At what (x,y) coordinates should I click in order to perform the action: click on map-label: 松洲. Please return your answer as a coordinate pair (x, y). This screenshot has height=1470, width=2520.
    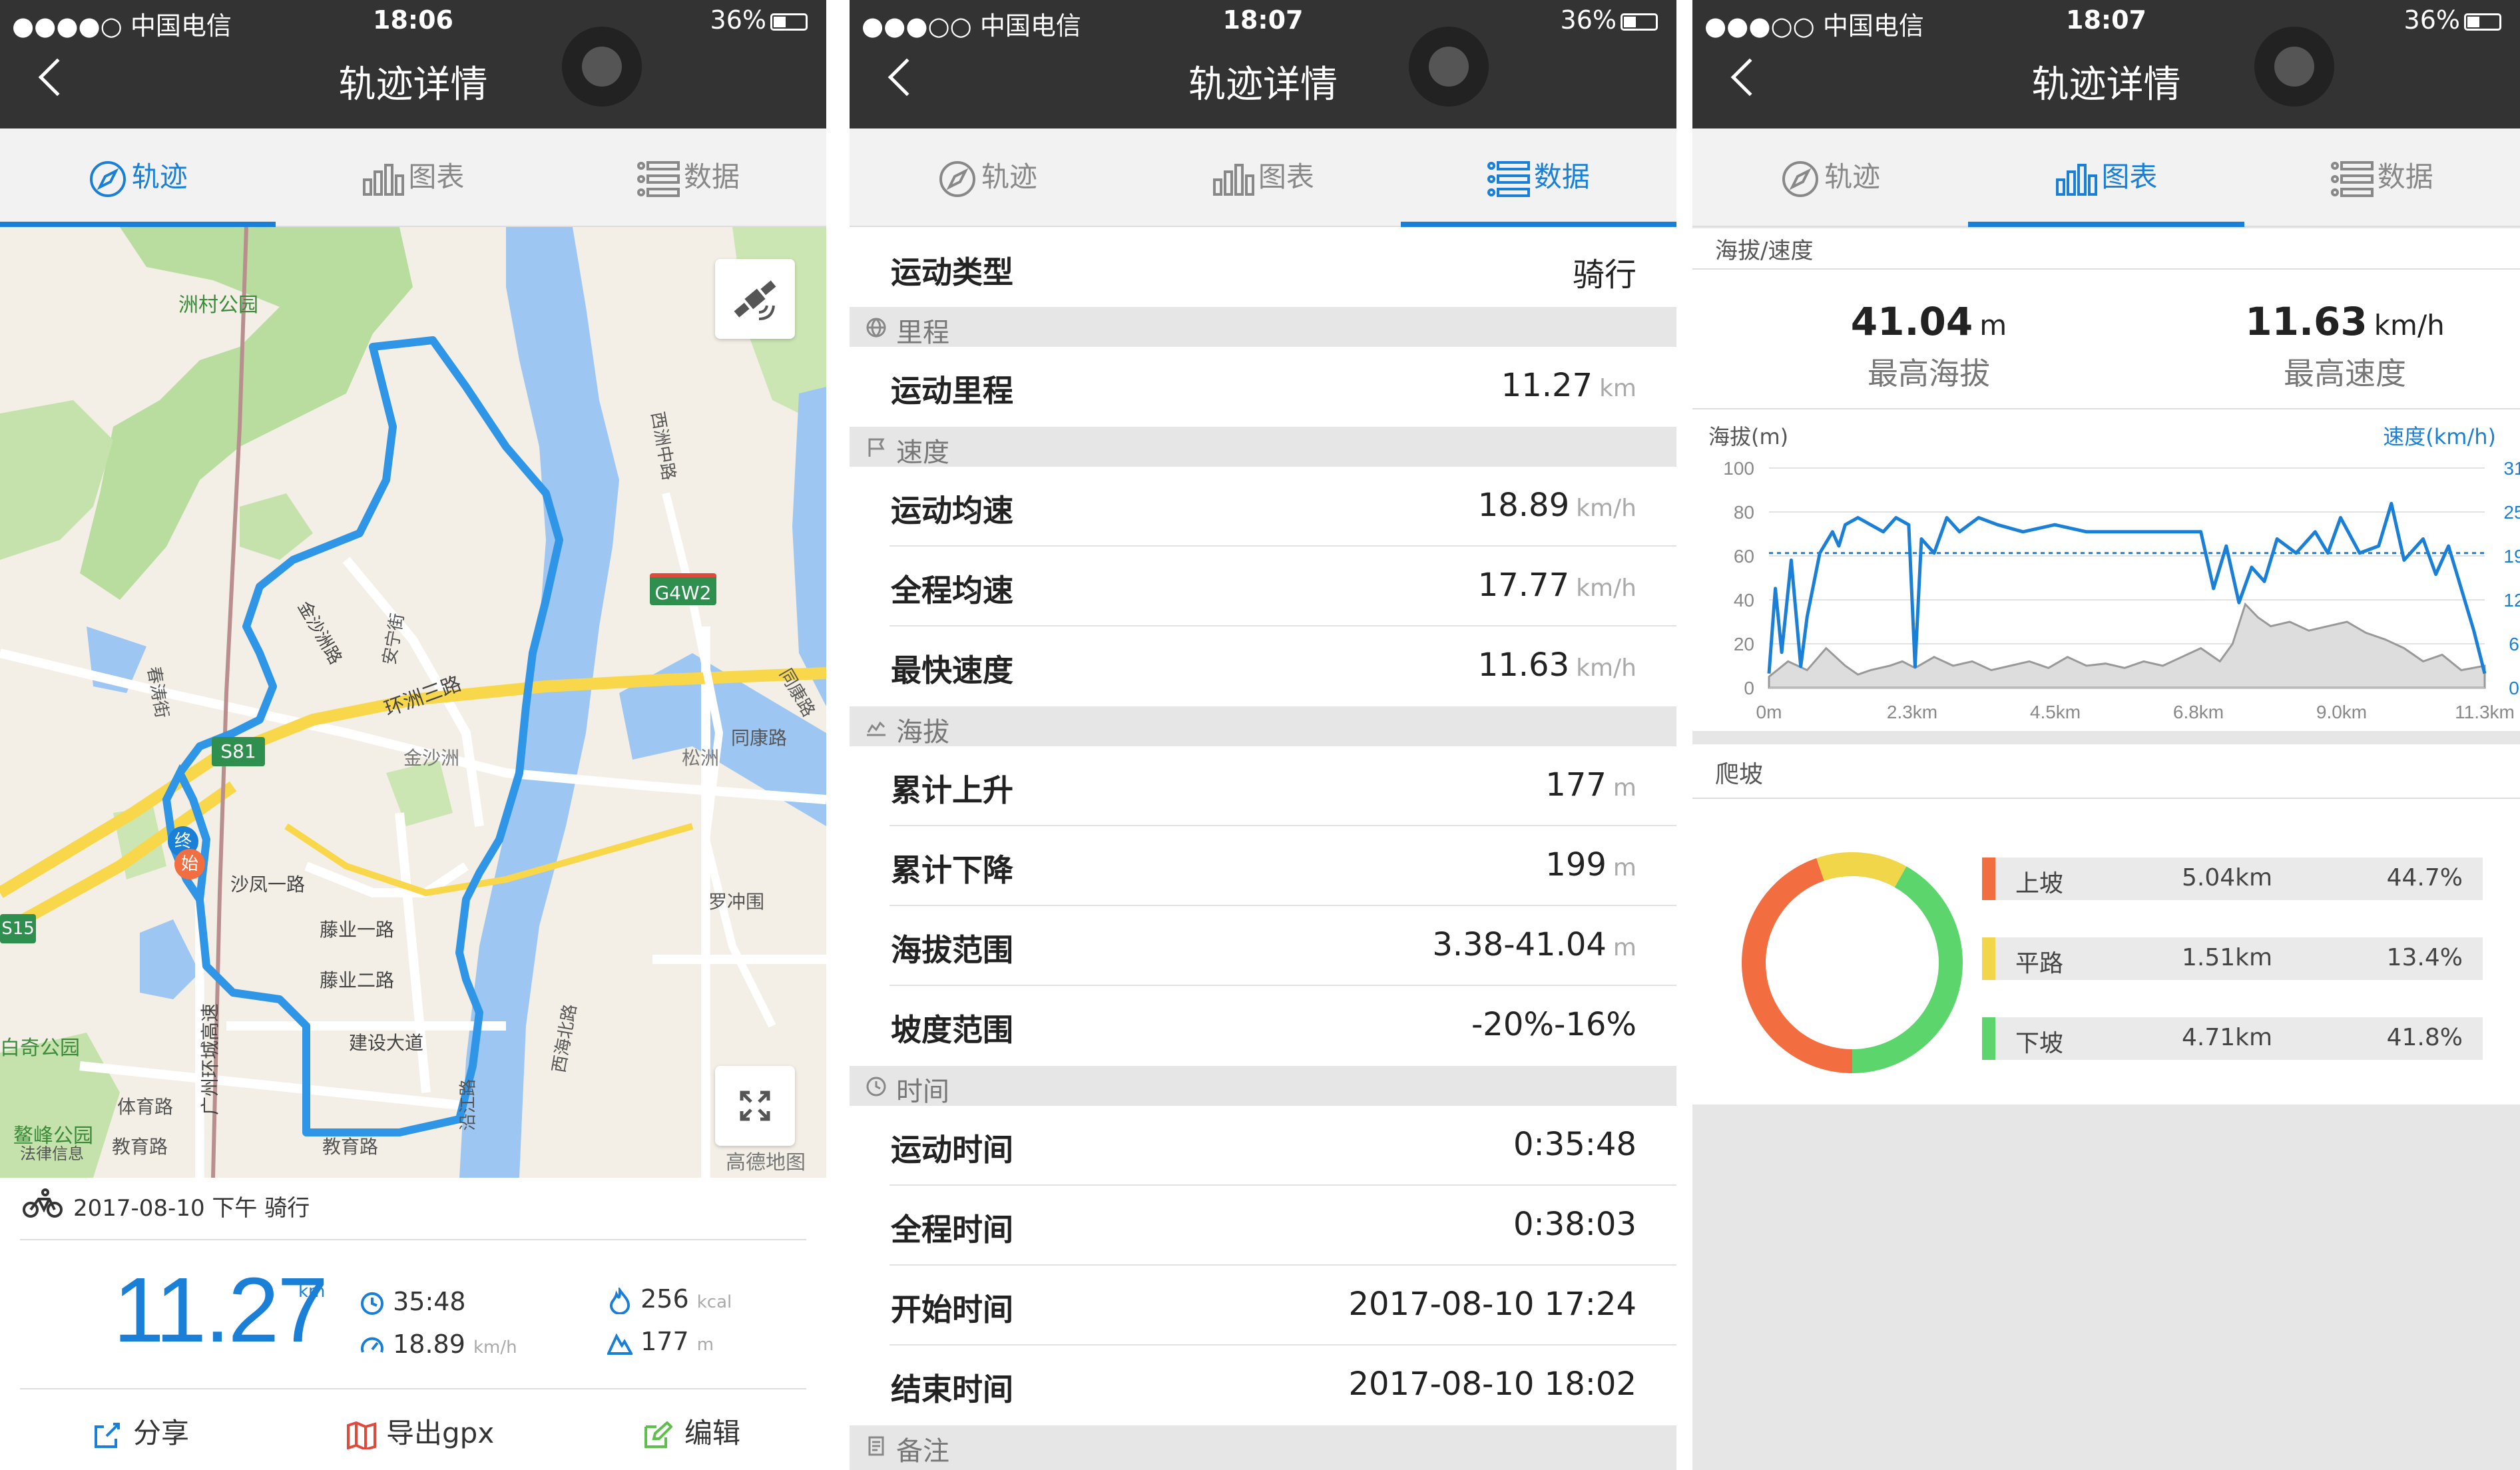
    Looking at the image, I should click on (701, 758).